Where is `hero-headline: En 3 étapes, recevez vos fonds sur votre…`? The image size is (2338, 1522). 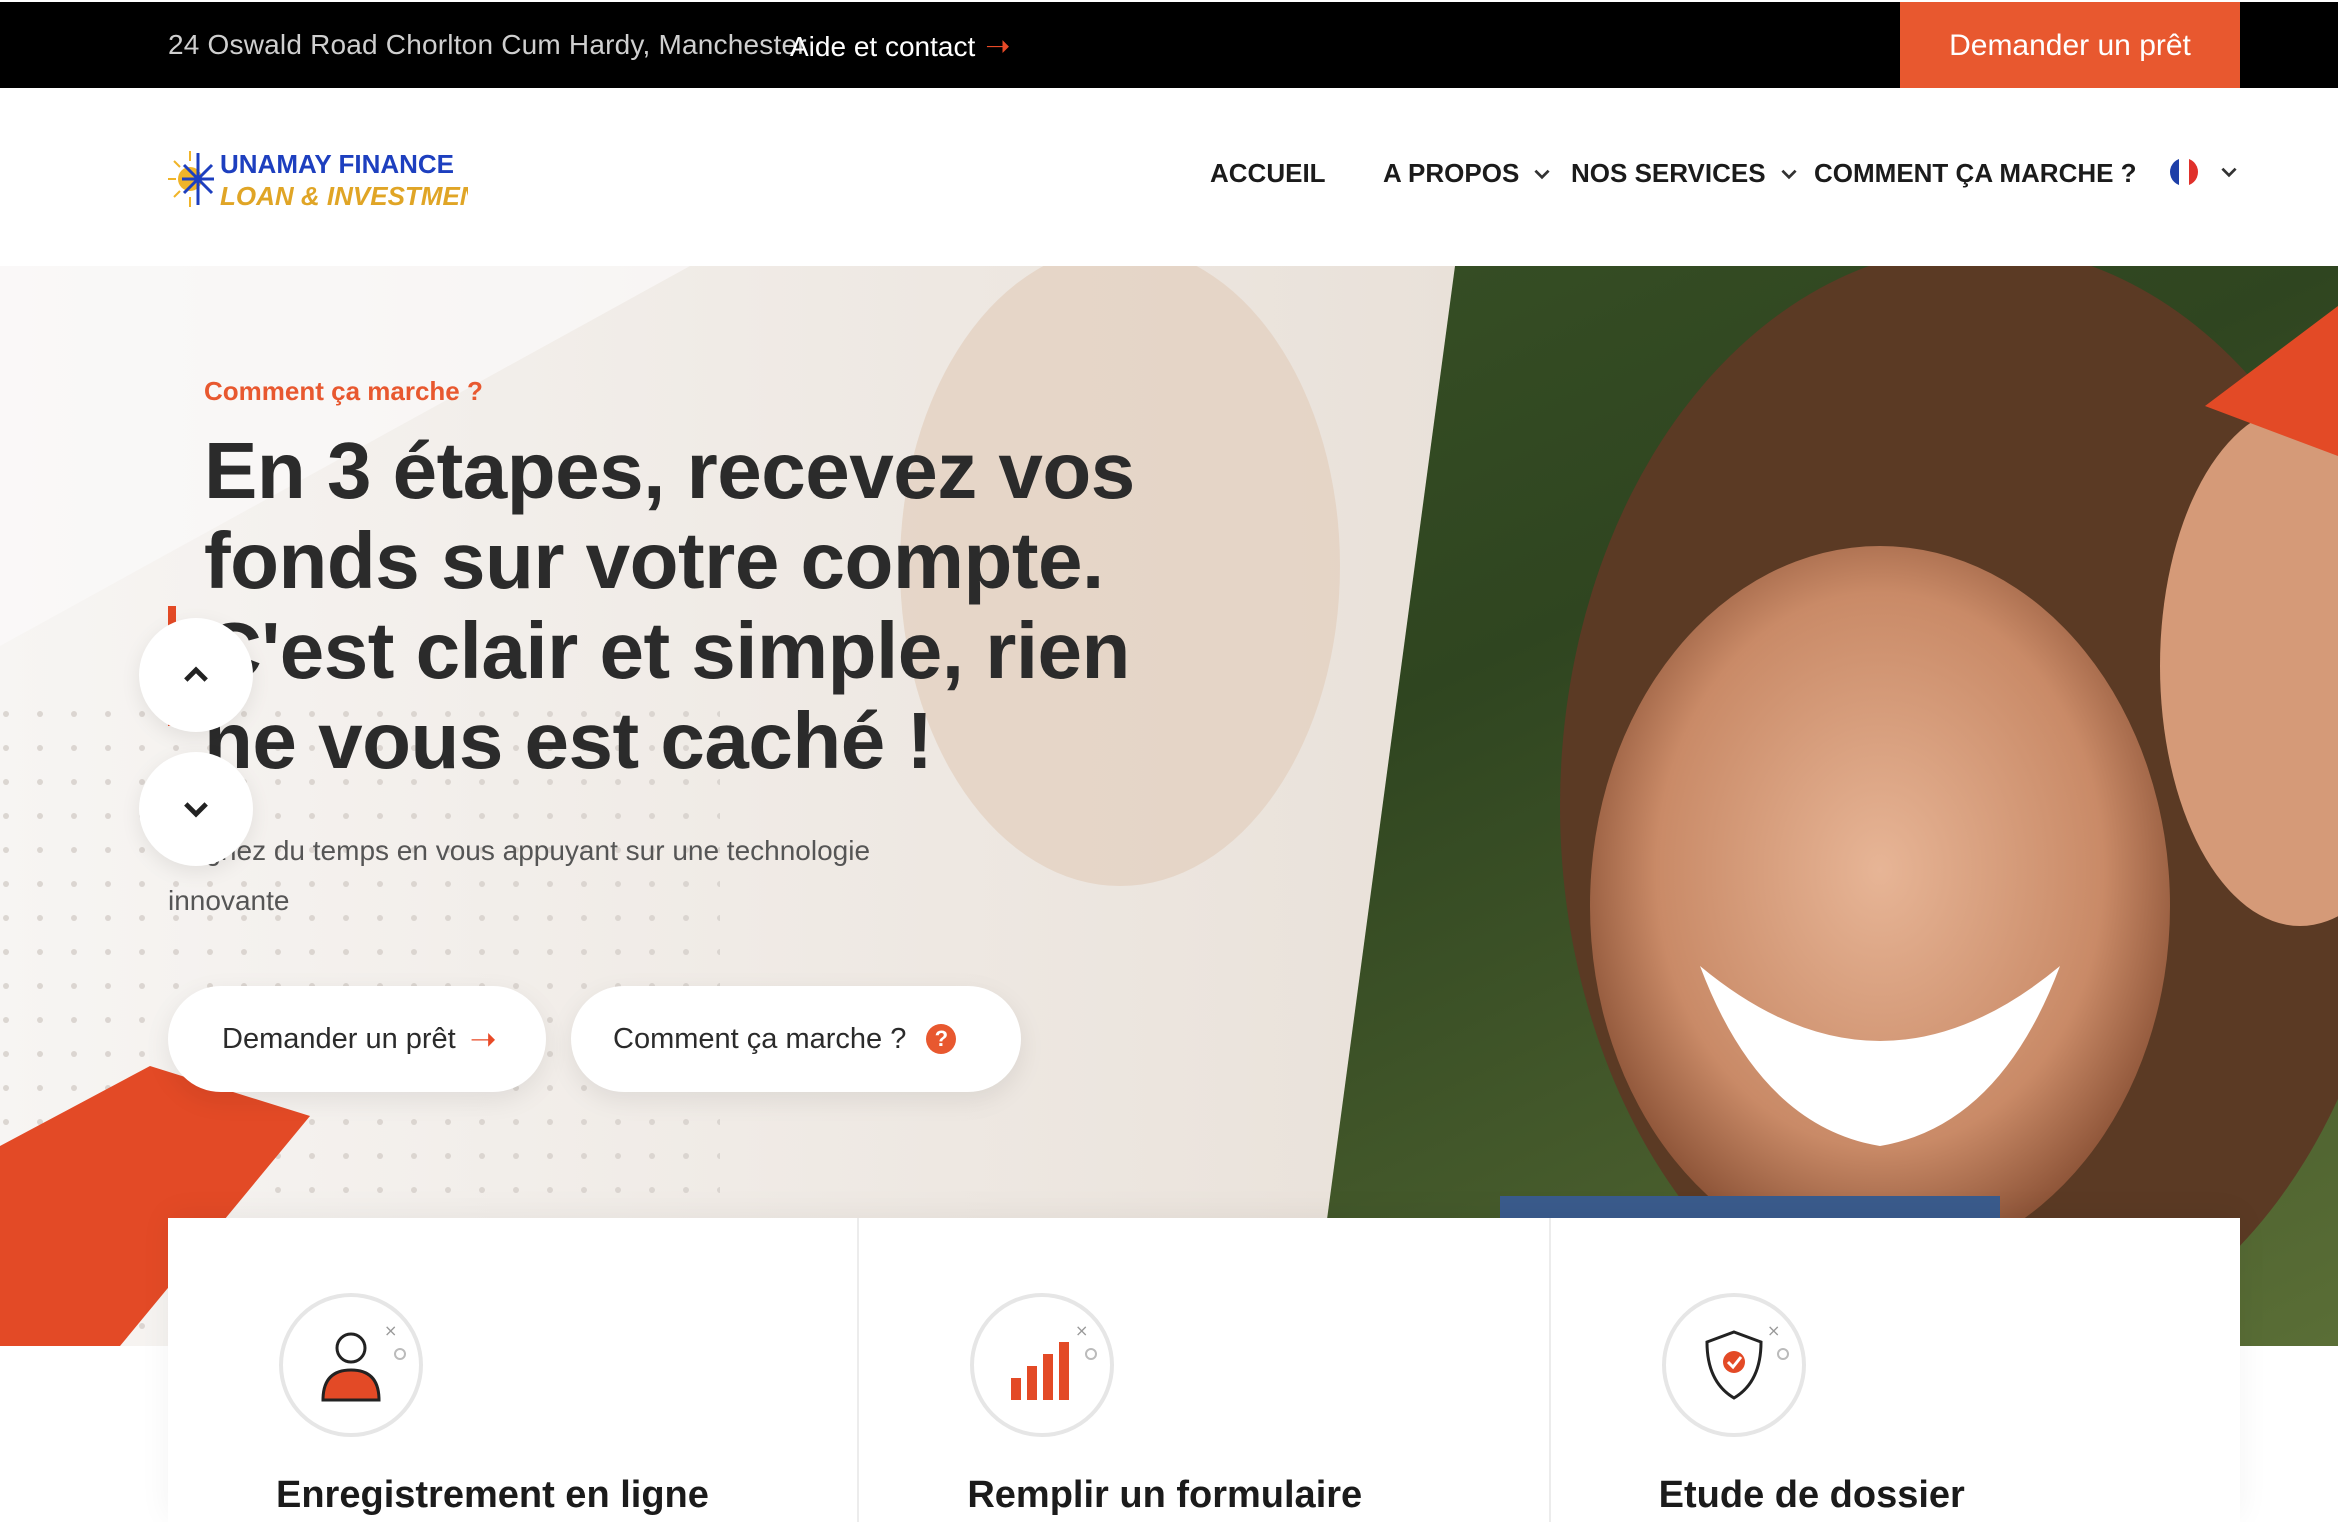
hero-headline: En 3 étapes, recevez vos fonds sur votre… is located at coordinates (669, 605).